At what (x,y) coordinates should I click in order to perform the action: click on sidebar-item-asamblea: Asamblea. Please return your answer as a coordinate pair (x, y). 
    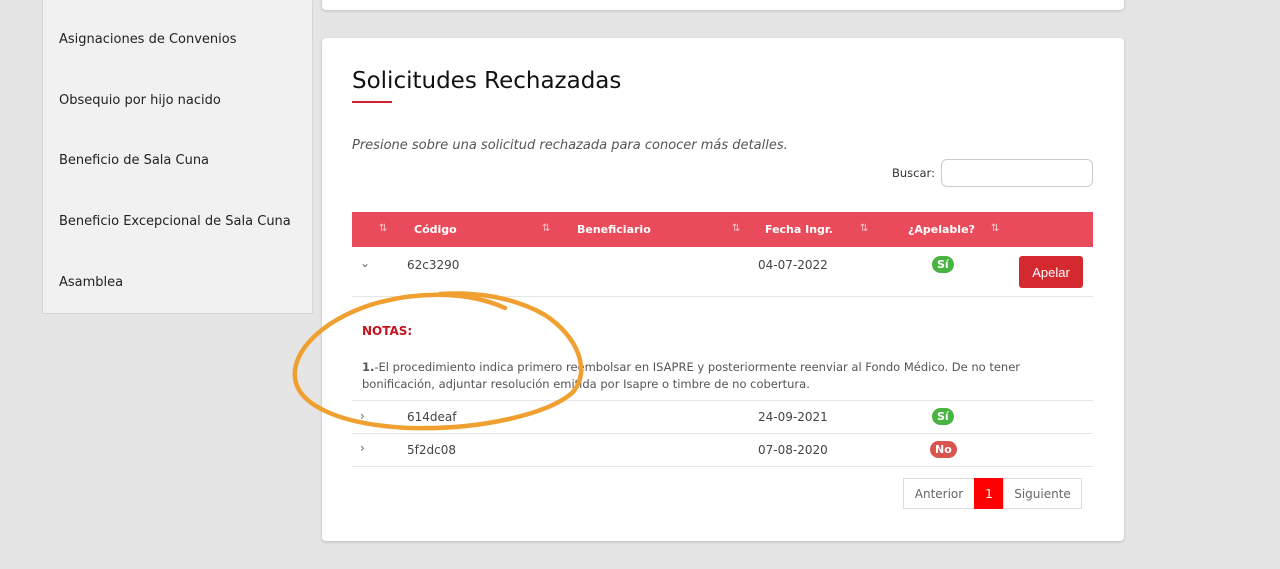
    Looking at the image, I should click on (91, 282).